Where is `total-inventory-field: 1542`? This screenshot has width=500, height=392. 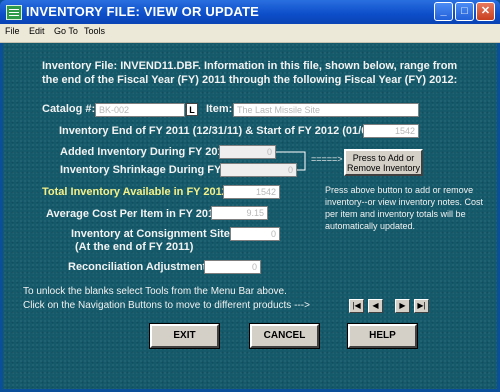 total-inventory-field: 1542 is located at coordinates (251, 192).